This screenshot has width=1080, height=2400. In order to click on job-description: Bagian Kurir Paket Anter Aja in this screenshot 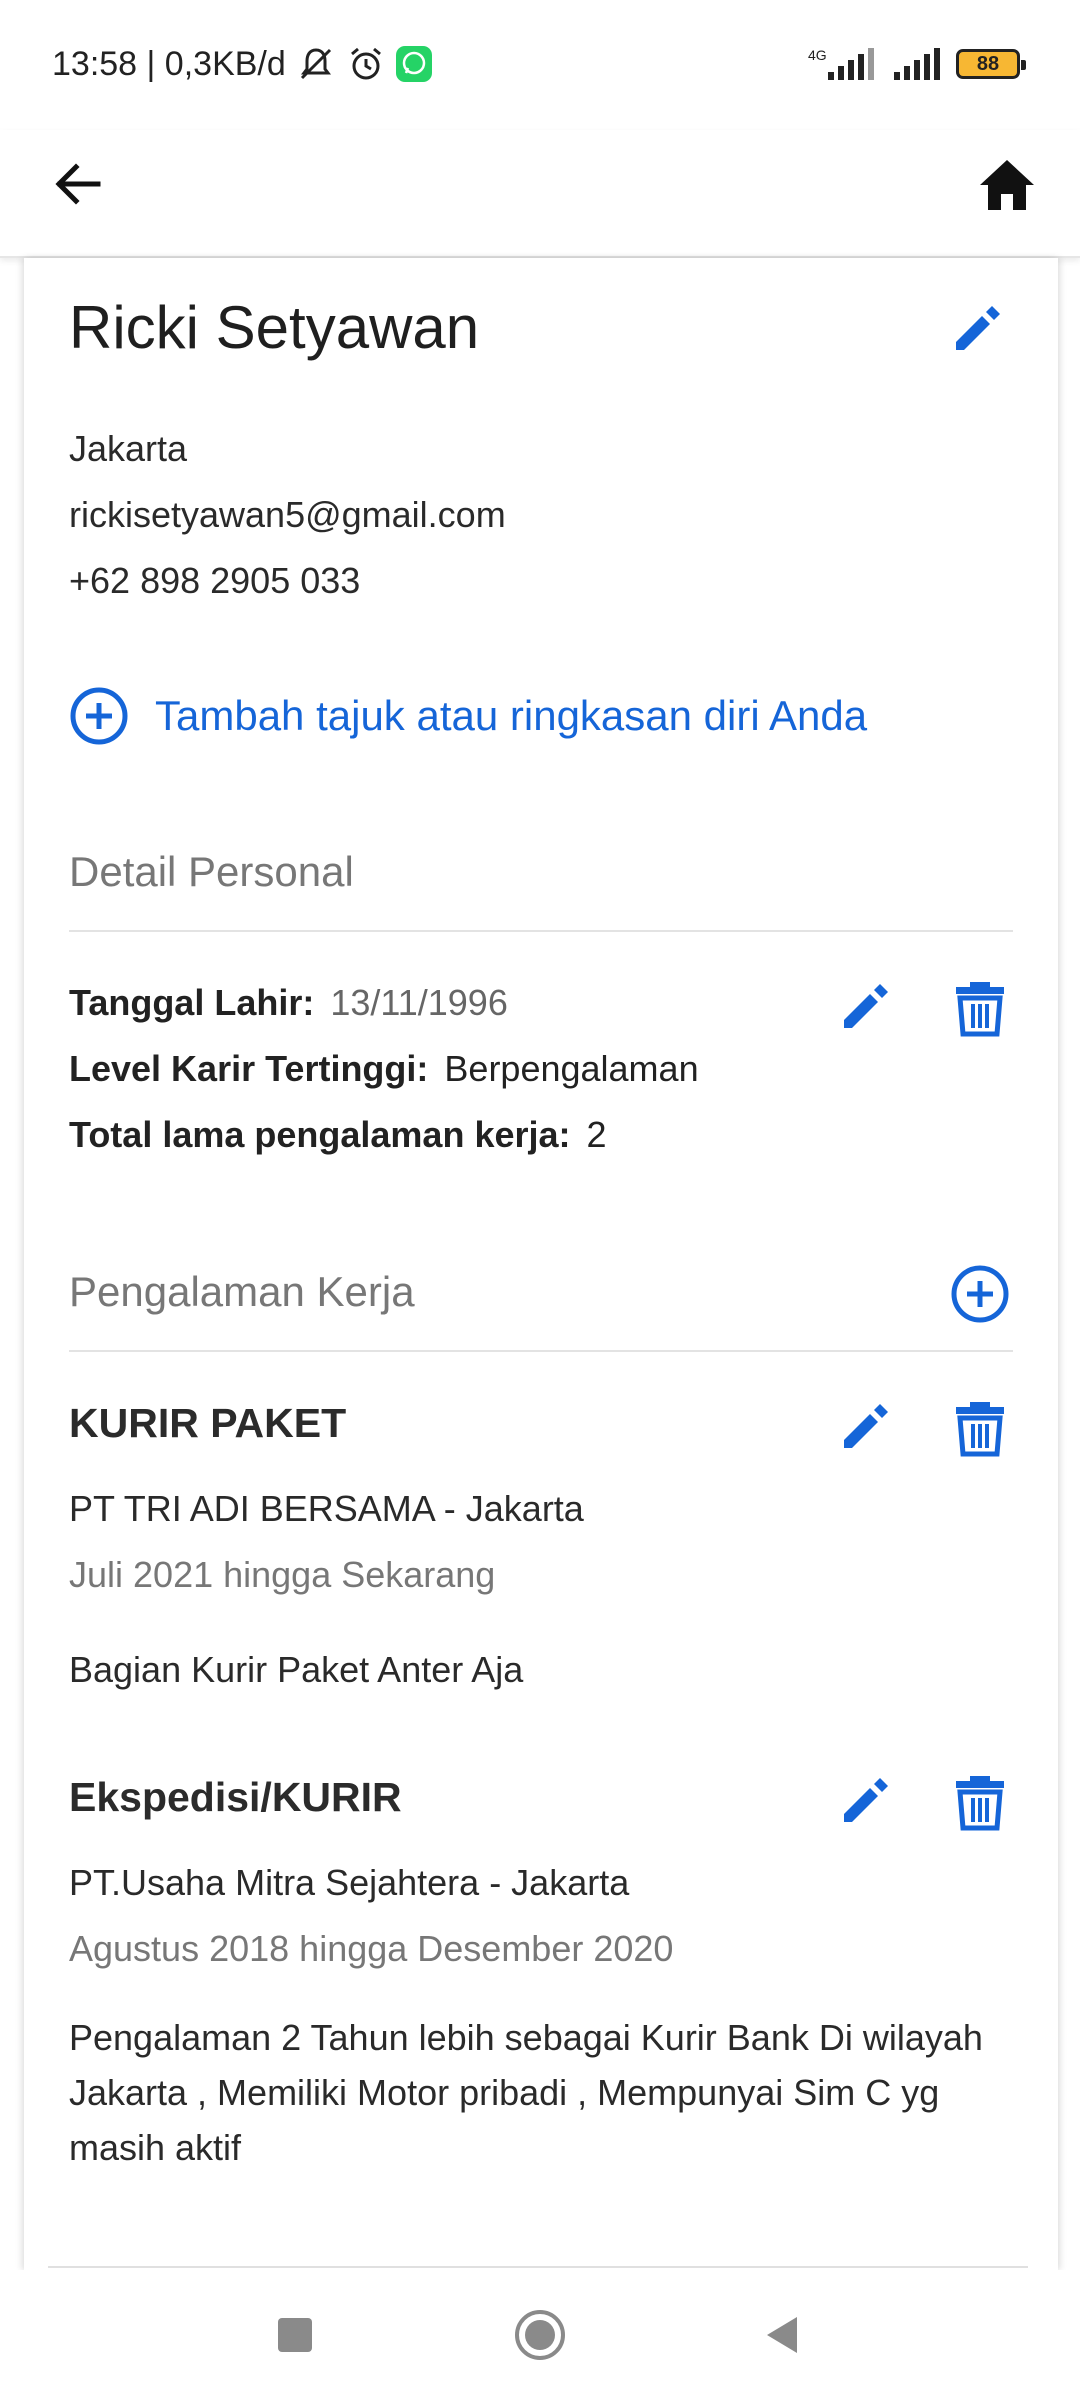, I will do `click(296, 1669)`.